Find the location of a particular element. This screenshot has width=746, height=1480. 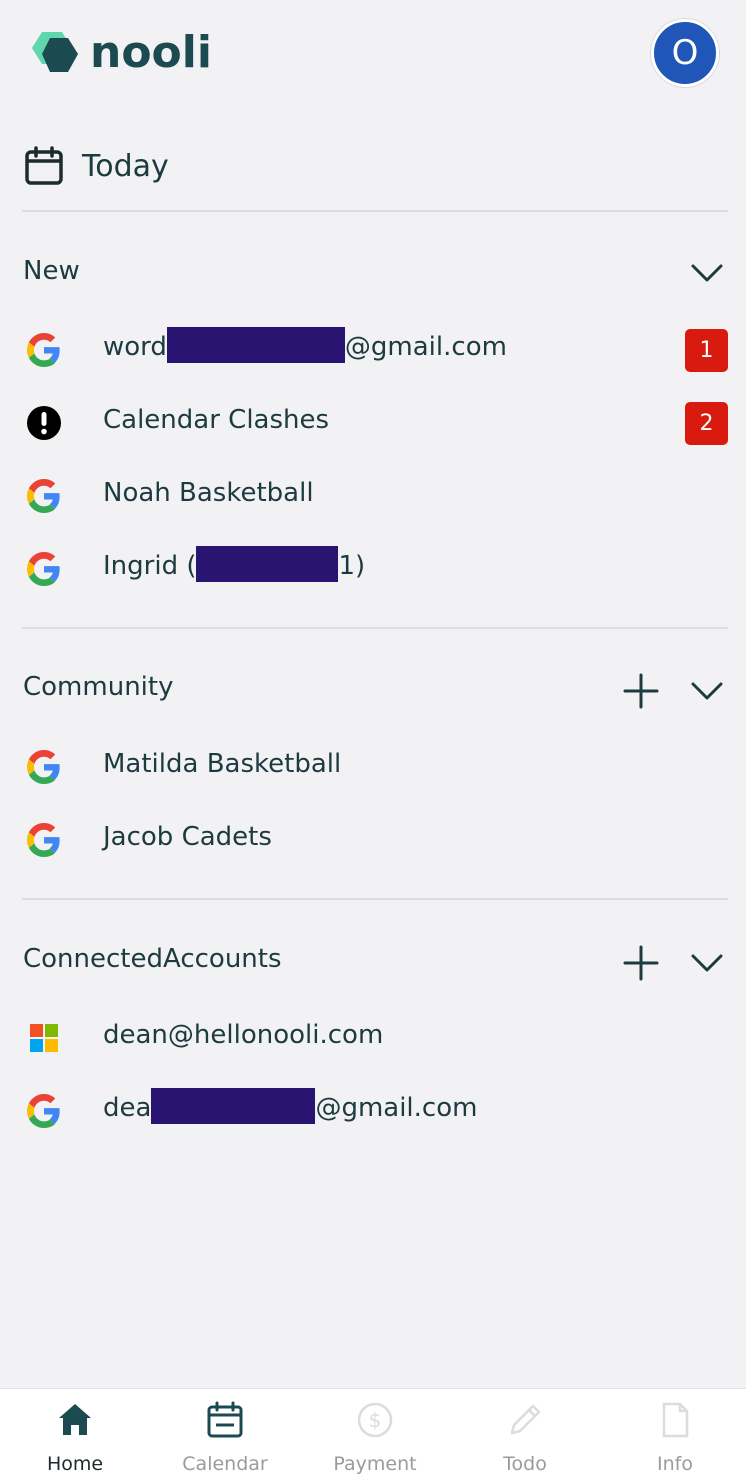

pencil-icon is located at coordinates (525, 1419).